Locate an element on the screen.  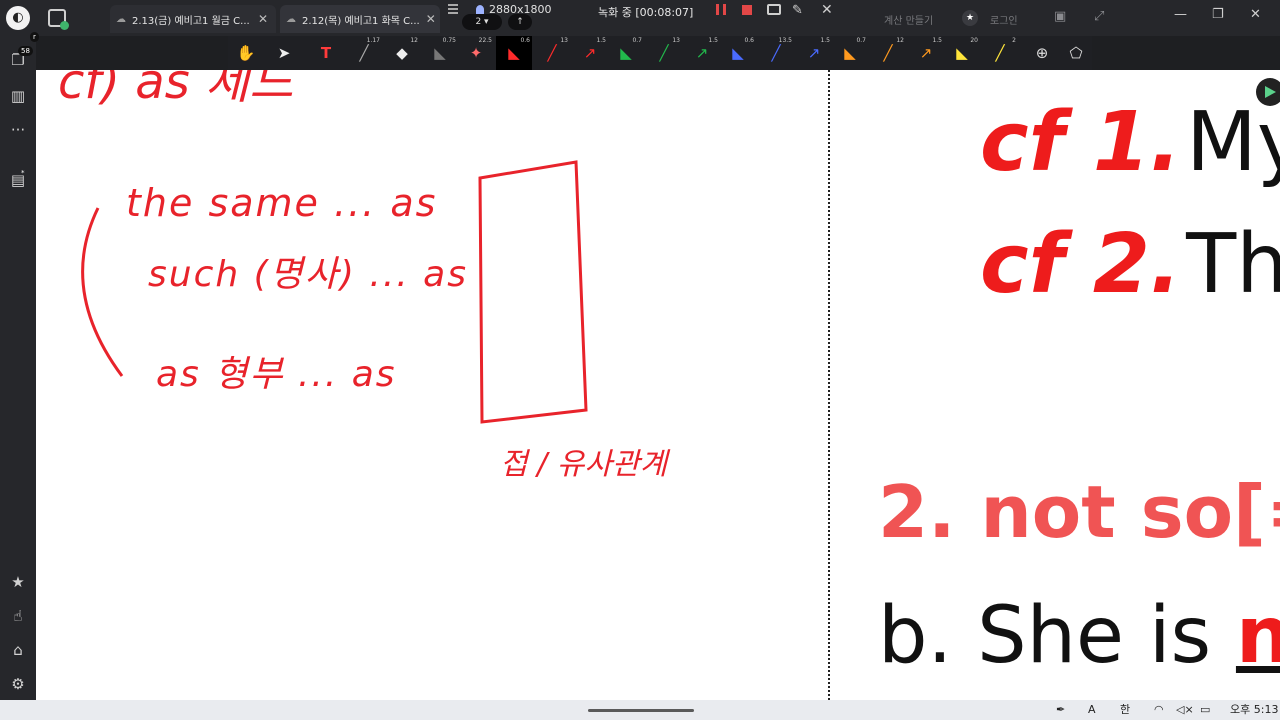
left-sidebar: r ❐ 58 ▥ ··· ▤ * ★ ☝ ⌂ ⚙ is located at coordinates (19, 366).